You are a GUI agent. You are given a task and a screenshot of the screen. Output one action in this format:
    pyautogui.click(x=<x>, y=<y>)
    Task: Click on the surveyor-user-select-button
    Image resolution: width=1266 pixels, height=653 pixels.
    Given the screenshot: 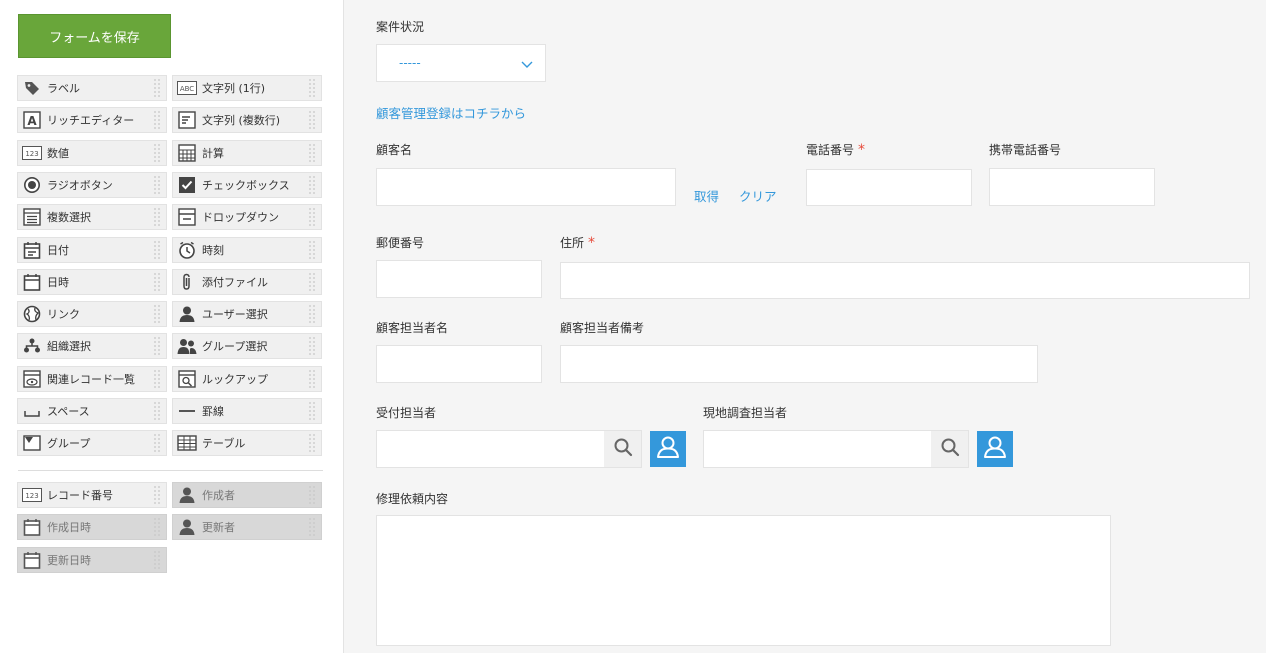 What is the action you would take?
    pyautogui.click(x=995, y=449)
    